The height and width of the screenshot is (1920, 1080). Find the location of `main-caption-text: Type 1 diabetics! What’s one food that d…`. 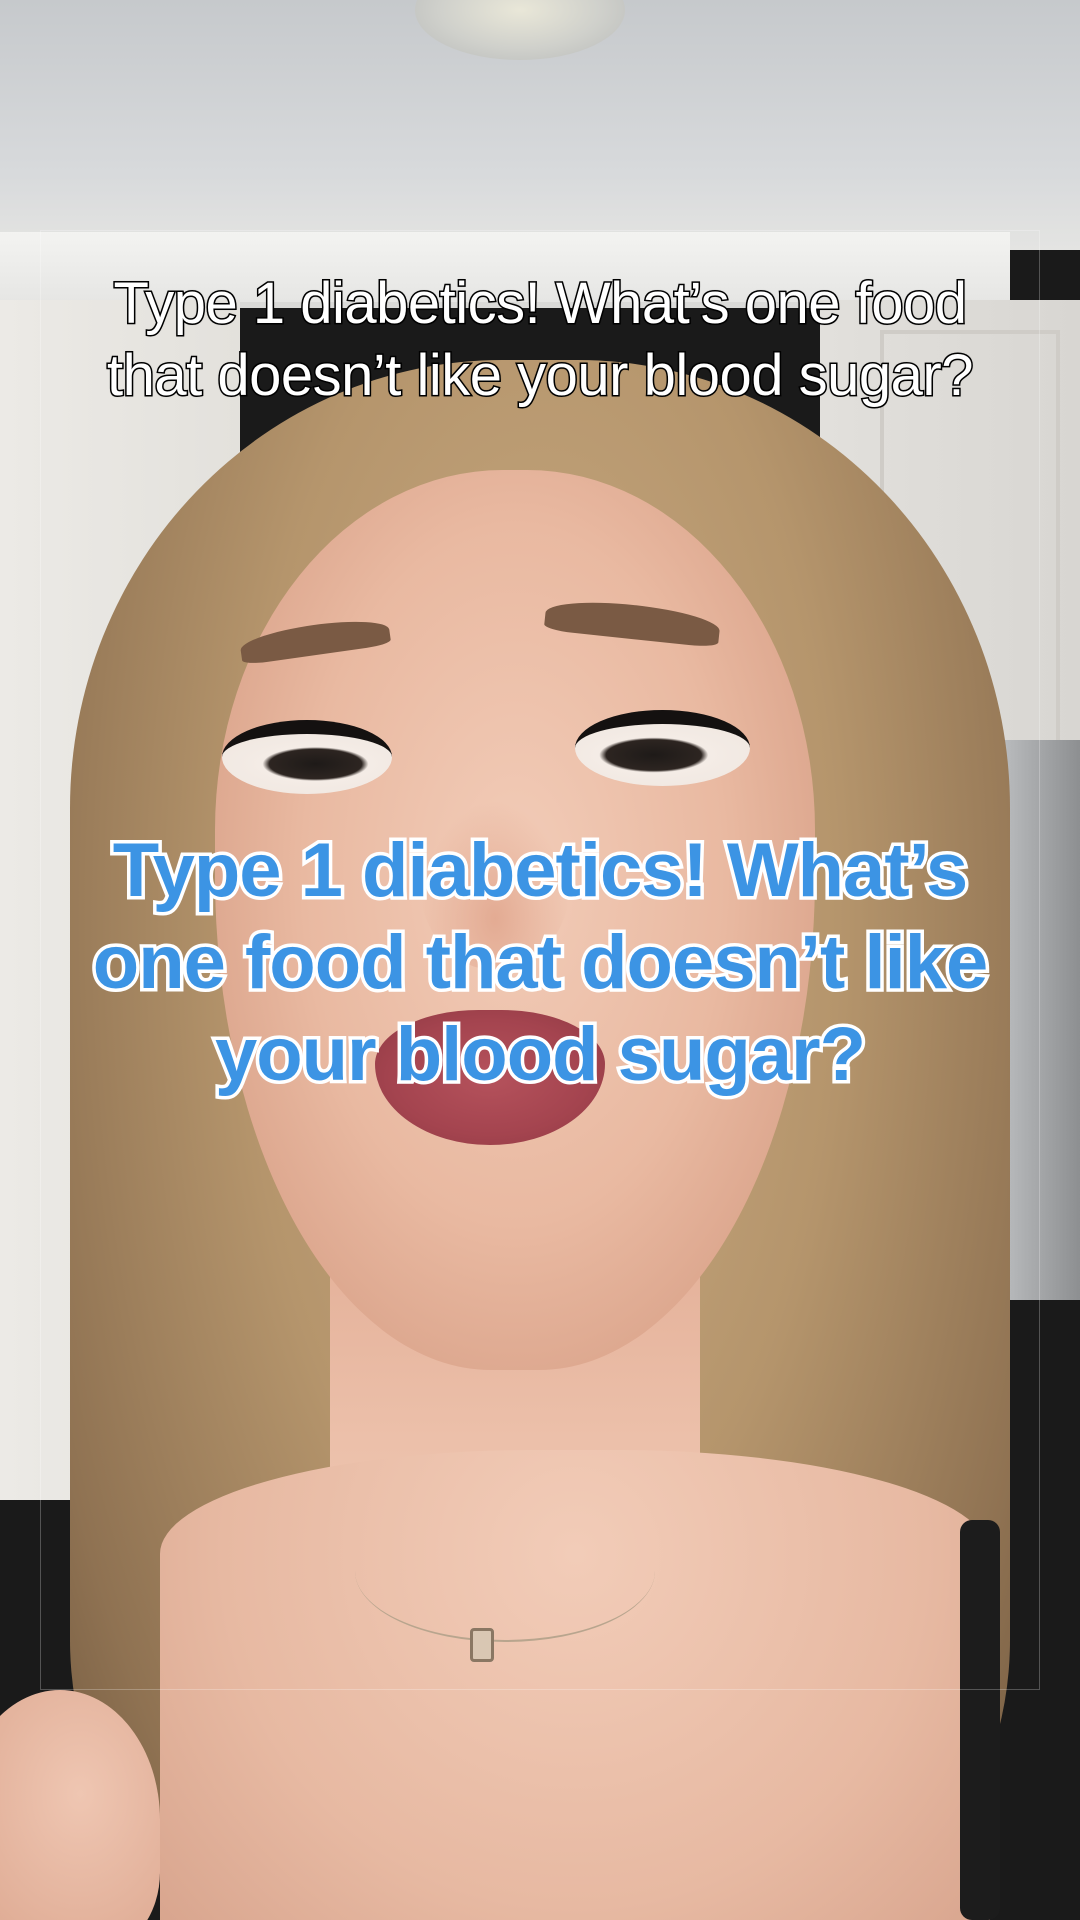

main-caption-text: Type 1 diabetics! What’s one food that d… is located at coordinates (540, 963).